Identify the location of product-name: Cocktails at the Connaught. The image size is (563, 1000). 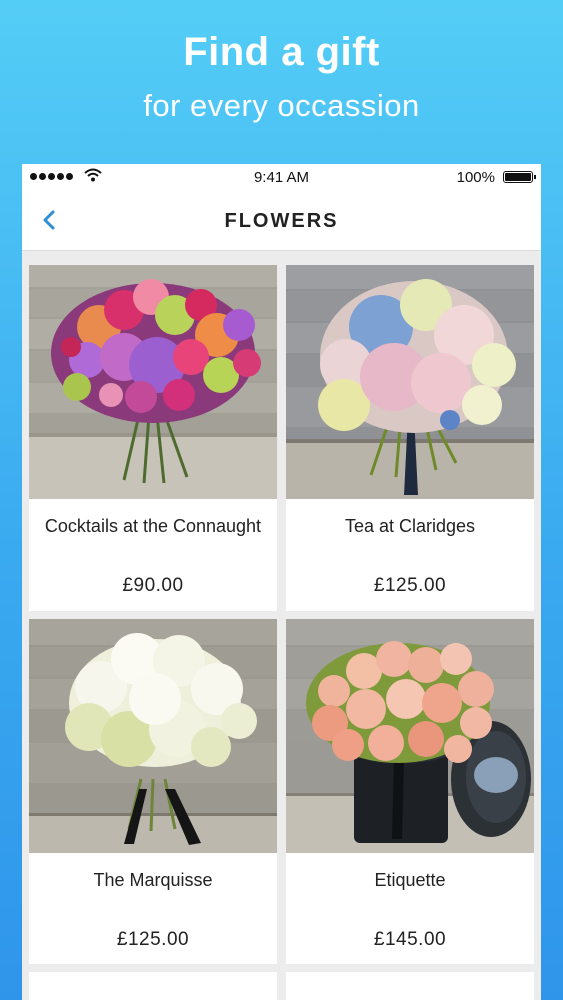
(153, 526).